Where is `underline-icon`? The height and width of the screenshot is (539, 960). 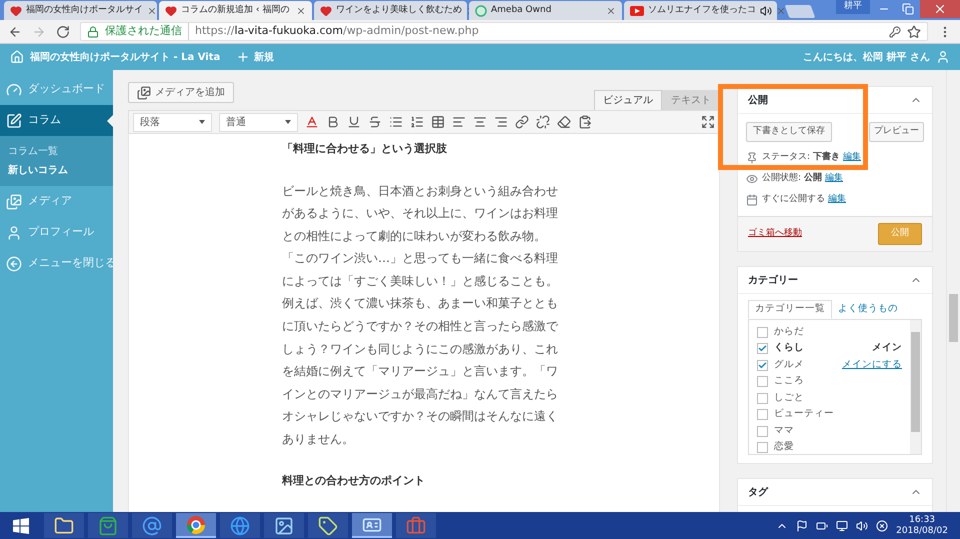 underline-icon is located at coordinates (354, 122).